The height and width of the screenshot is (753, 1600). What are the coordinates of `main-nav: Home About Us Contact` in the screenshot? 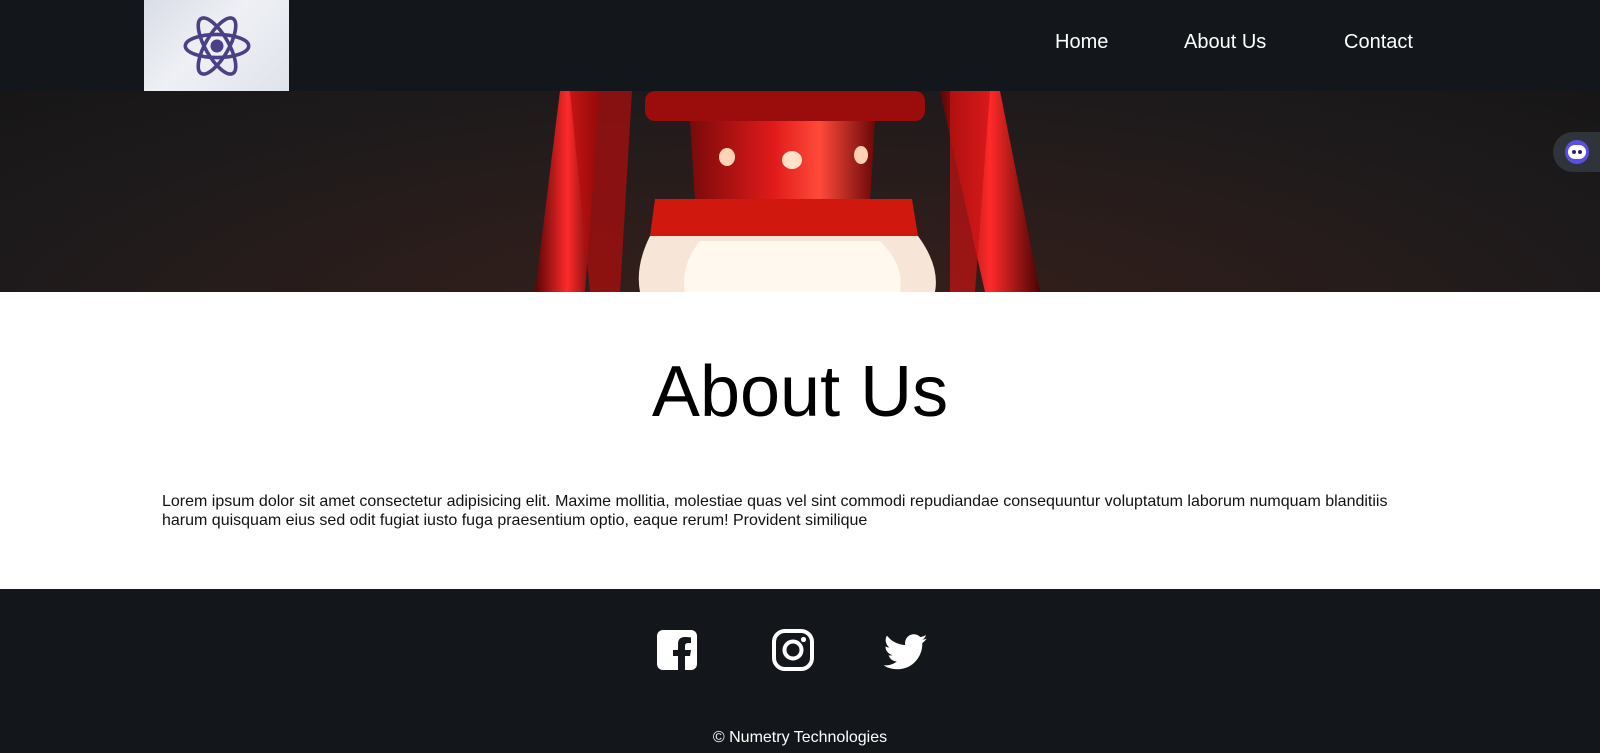 It's located at (800, 45).